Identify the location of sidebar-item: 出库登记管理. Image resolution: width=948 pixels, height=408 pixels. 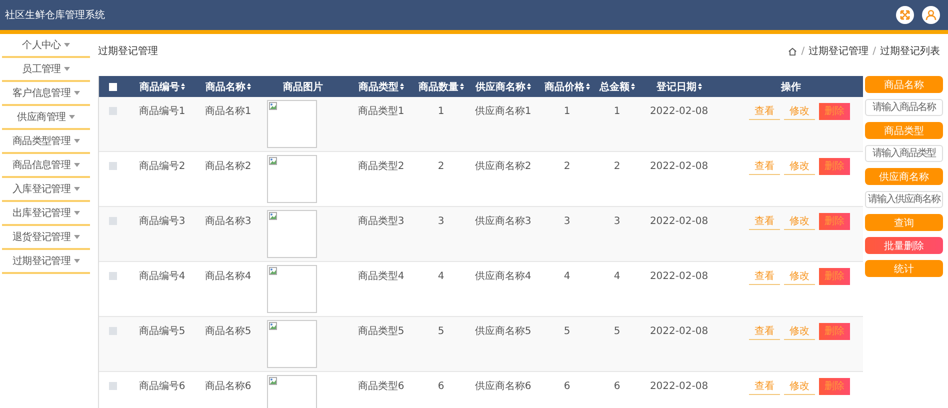
(46, 214).